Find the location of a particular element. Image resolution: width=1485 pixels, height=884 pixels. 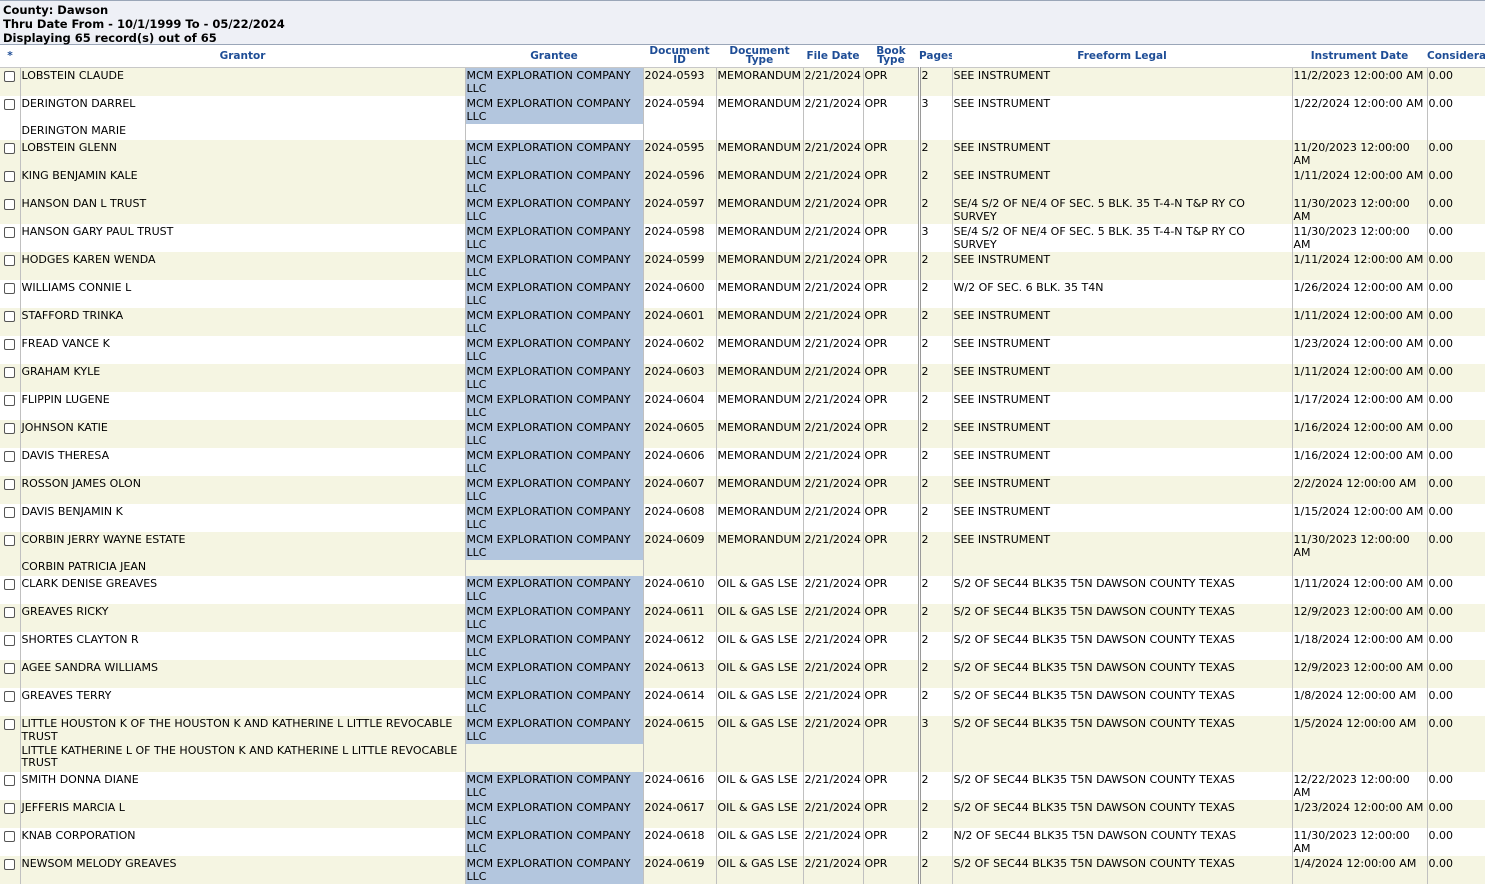

col-pages: Pages is located at coordinates (935, 56).